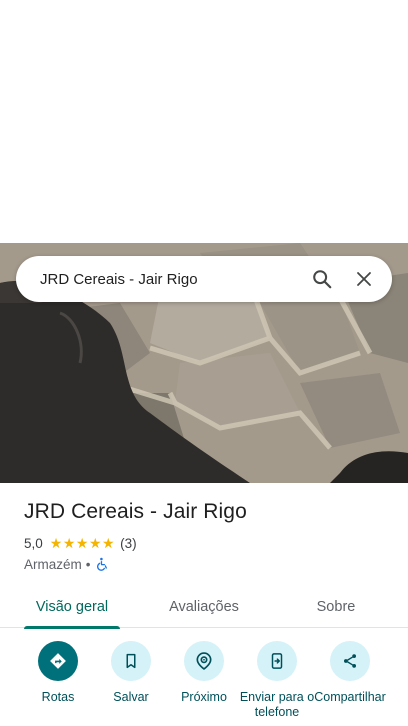  What do you see at coordinates (102, 564) in the screenshot?
I see `wheelchair-accessible-icon` at bounding box center [102, 564].